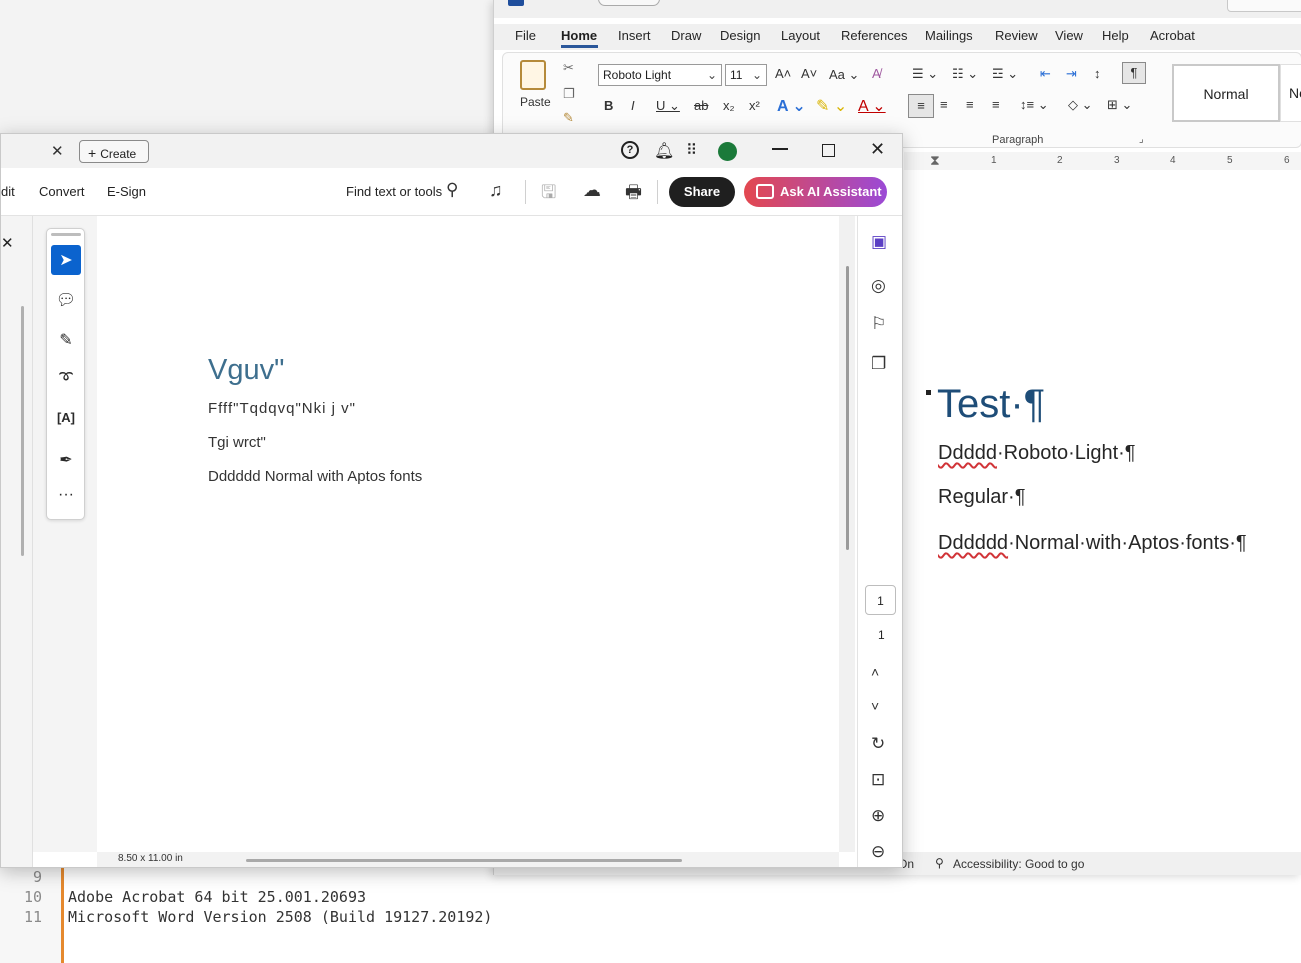  Describe the element at coordinates (944, 104) in the screenshot. I see `align-center-icon: ≡` at that location.